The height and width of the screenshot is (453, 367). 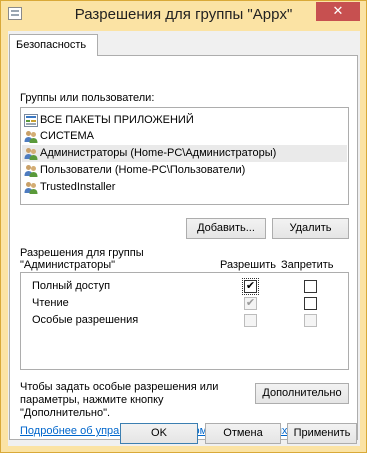 I want to click on title-bar: Разрешения для группы "Appx" ✕, so click(x=183, y=15).